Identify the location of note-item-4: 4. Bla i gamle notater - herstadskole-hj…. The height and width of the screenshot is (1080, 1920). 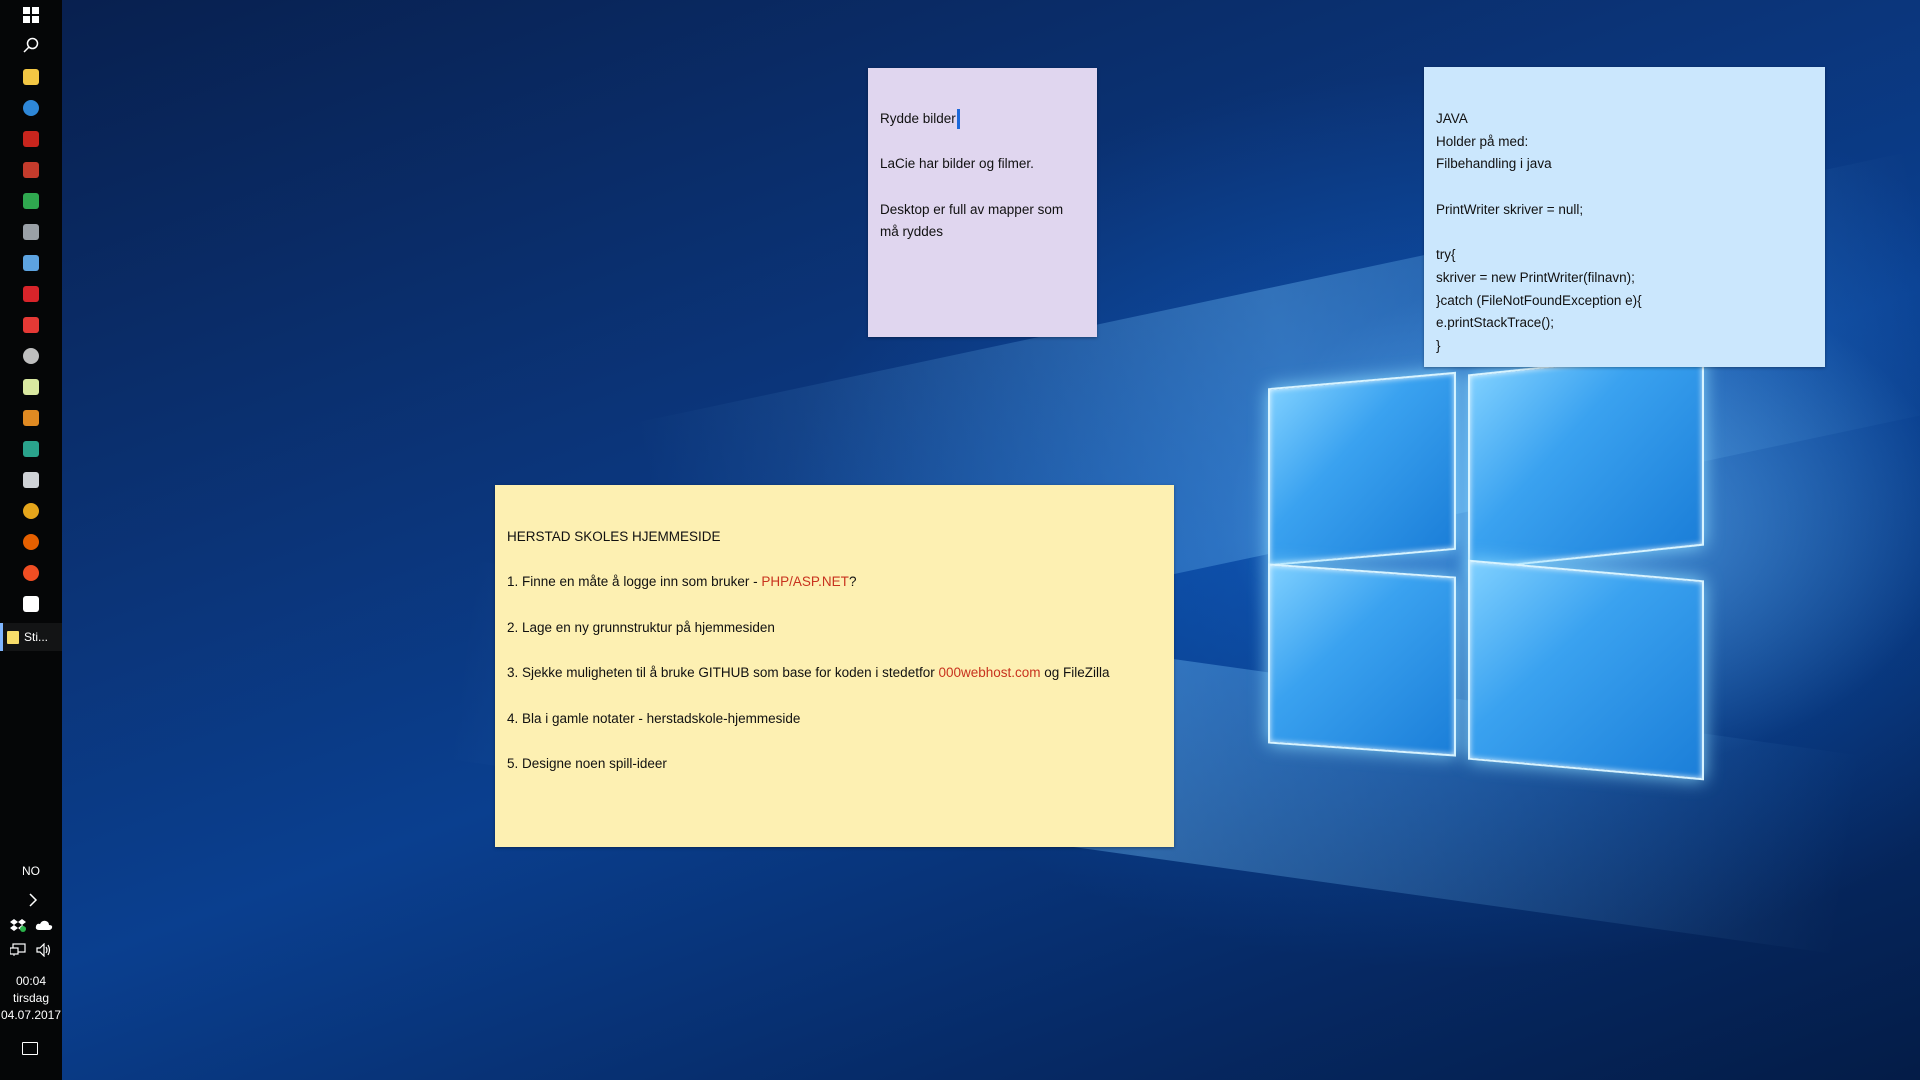
(654, 718).